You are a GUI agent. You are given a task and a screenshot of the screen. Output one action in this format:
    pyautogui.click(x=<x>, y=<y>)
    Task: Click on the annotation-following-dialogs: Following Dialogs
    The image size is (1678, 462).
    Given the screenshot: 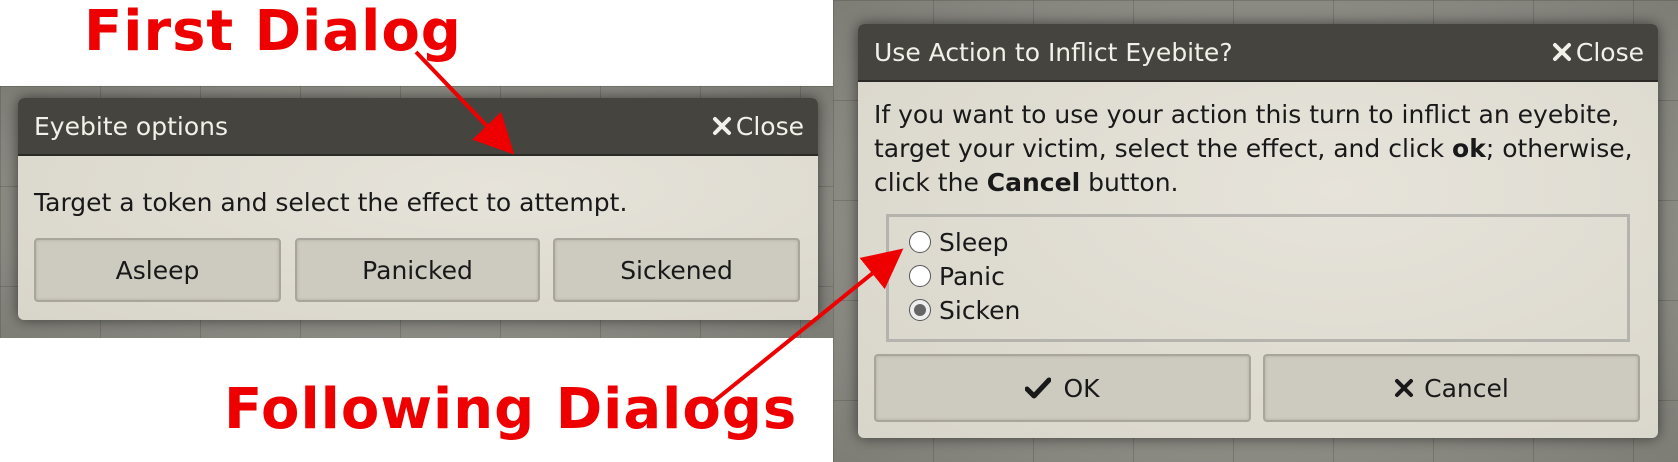 What is the action you would take?
    pyautogui.click(x=511, y=409)
    